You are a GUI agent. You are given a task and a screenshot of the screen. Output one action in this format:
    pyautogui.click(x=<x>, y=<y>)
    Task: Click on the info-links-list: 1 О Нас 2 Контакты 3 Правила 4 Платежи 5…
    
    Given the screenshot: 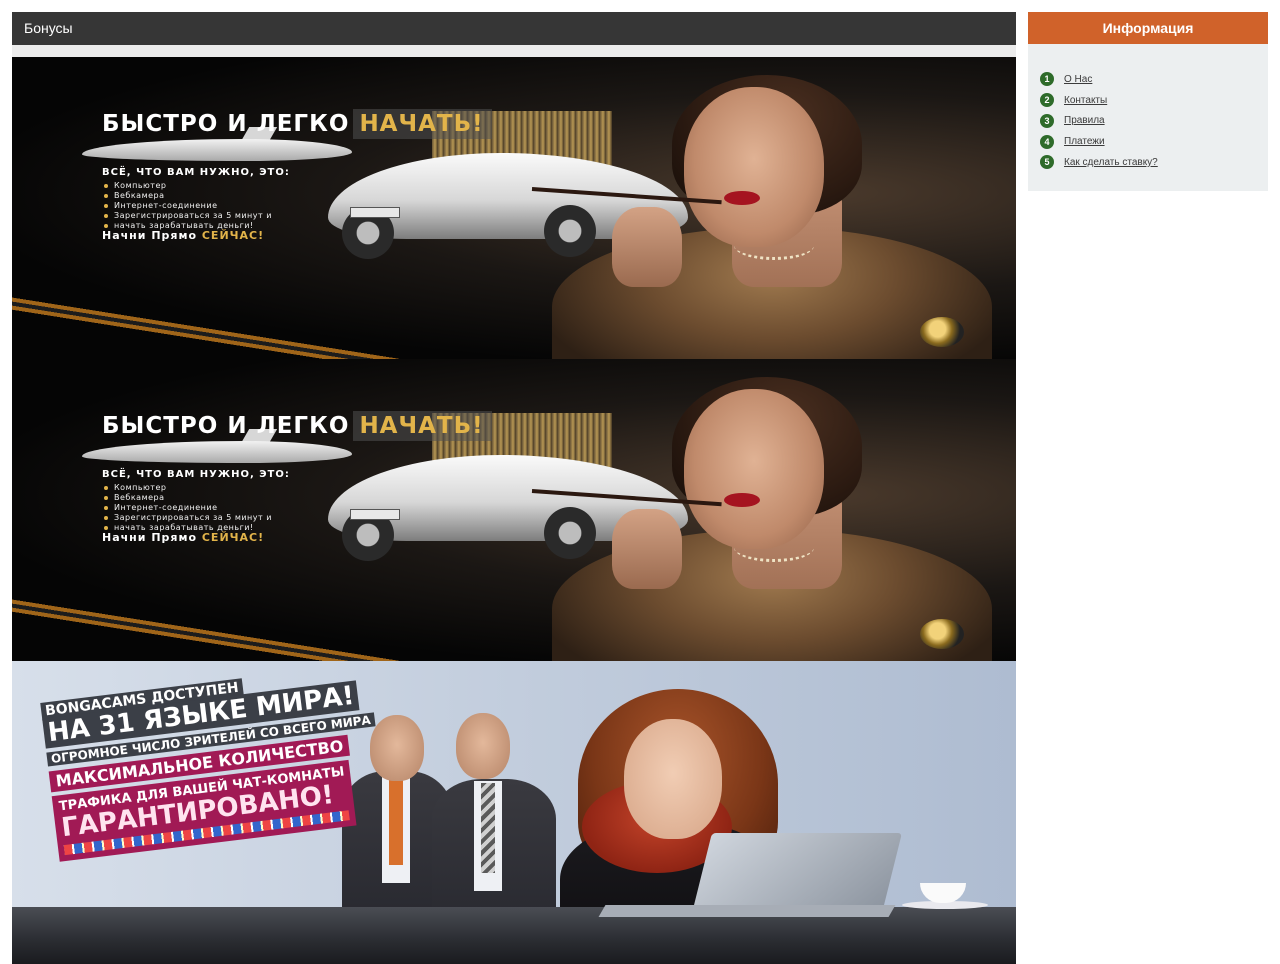 What is the action you would take?
    pyautogui.click(x=1148, y=108)
    